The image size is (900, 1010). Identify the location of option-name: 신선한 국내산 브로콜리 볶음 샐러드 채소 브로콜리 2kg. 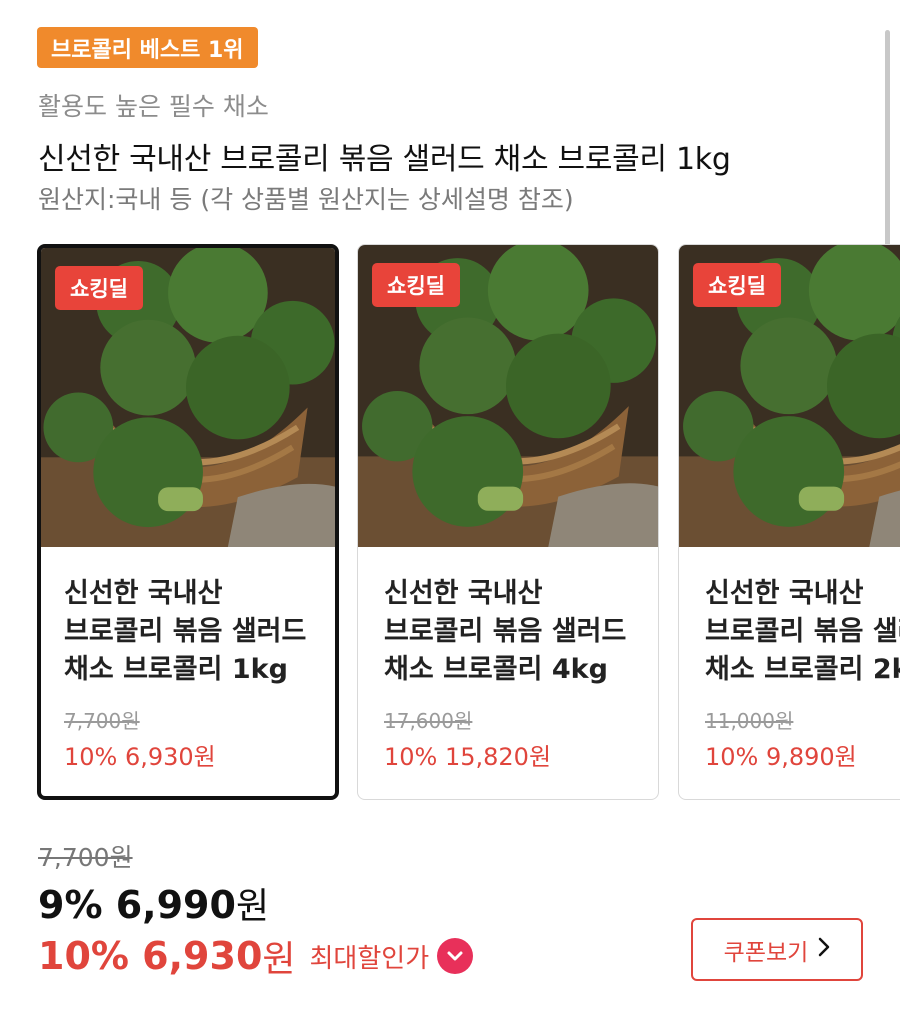
(802, 631).